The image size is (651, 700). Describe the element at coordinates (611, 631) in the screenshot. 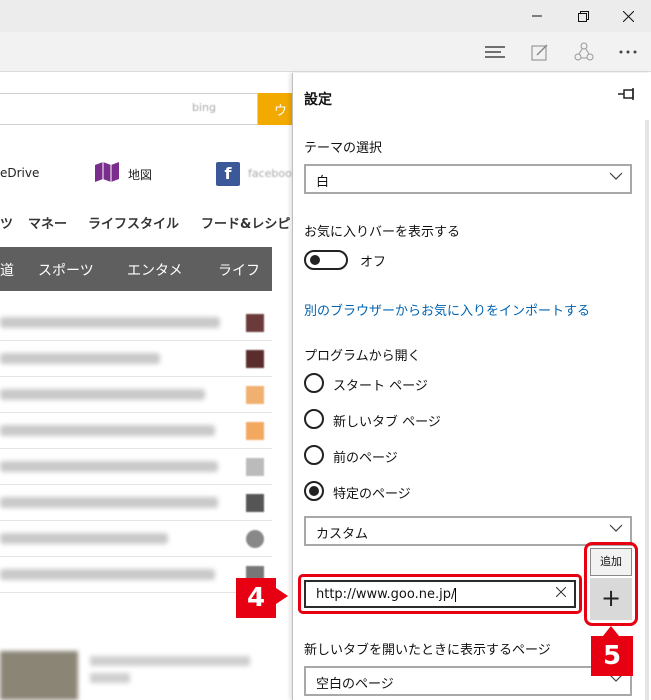

I see `step-5-arrow` at that location.